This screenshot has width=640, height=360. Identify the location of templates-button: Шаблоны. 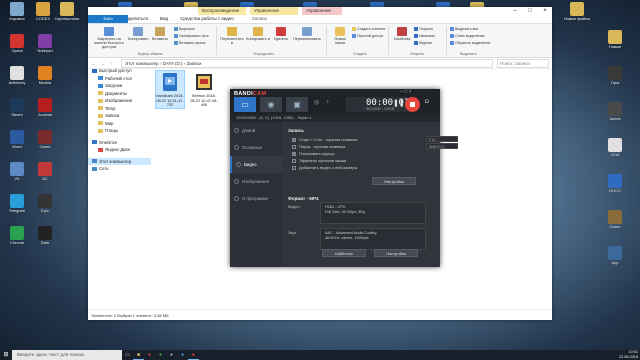
(344, 253).